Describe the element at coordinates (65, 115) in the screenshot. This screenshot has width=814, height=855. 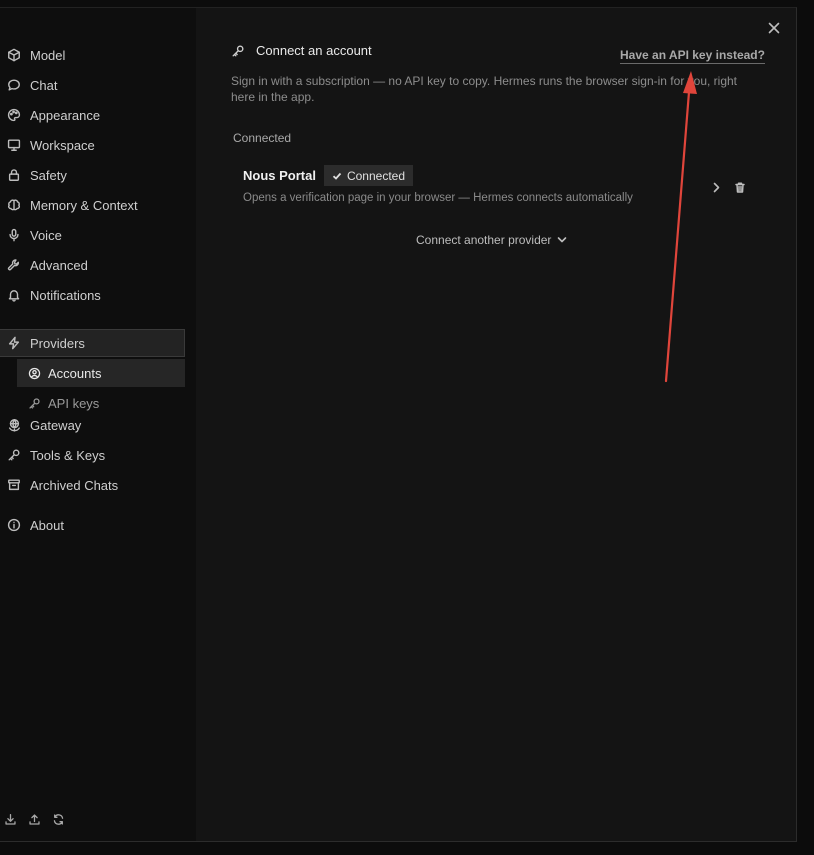
I see `sidebar-item-label: Appearance` at that location.